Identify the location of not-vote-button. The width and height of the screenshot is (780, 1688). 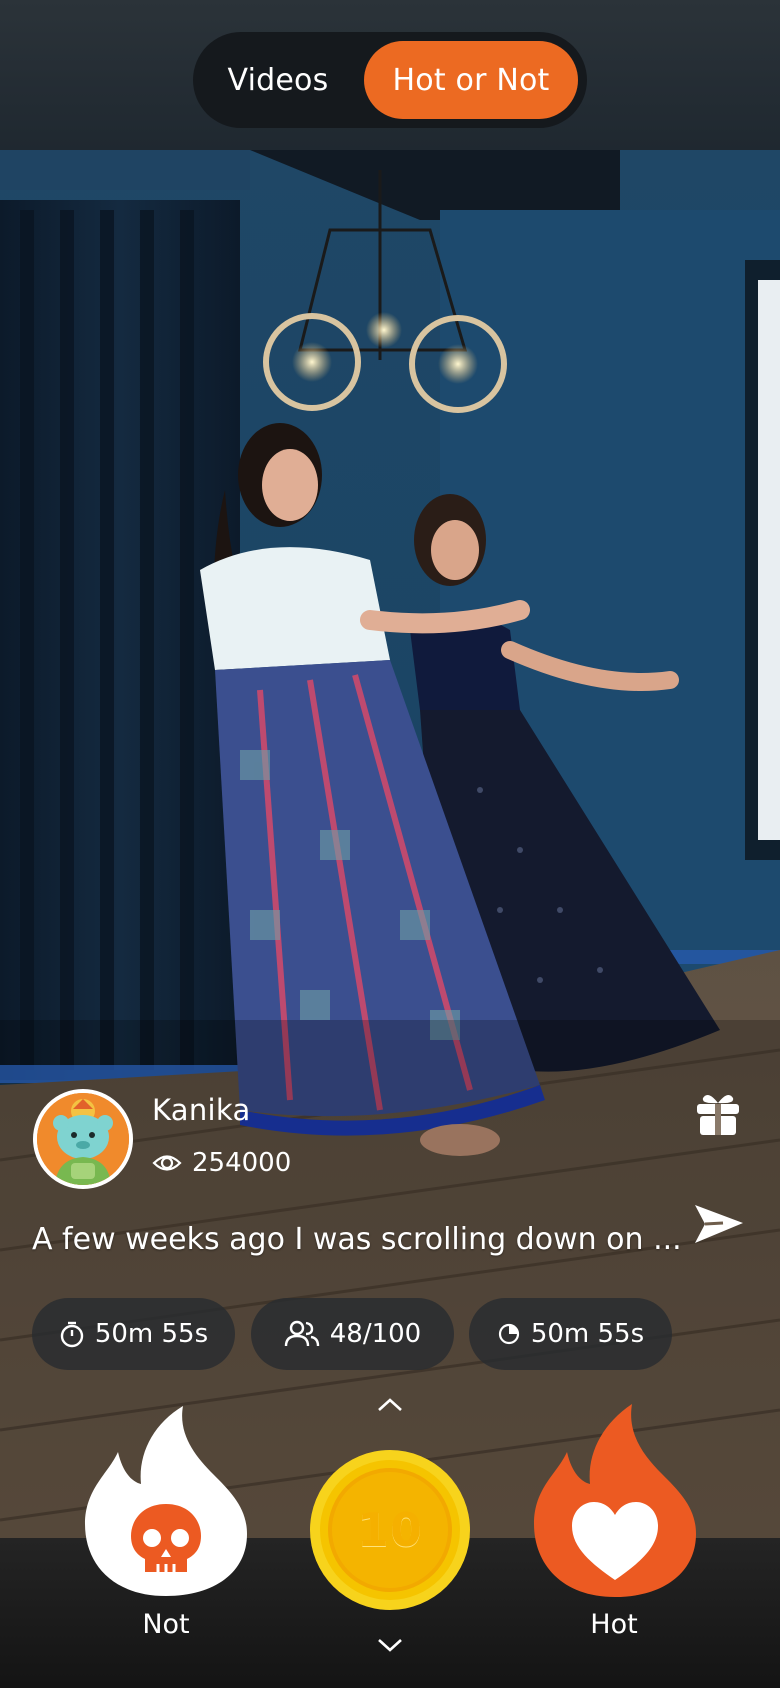
(166, 1501).